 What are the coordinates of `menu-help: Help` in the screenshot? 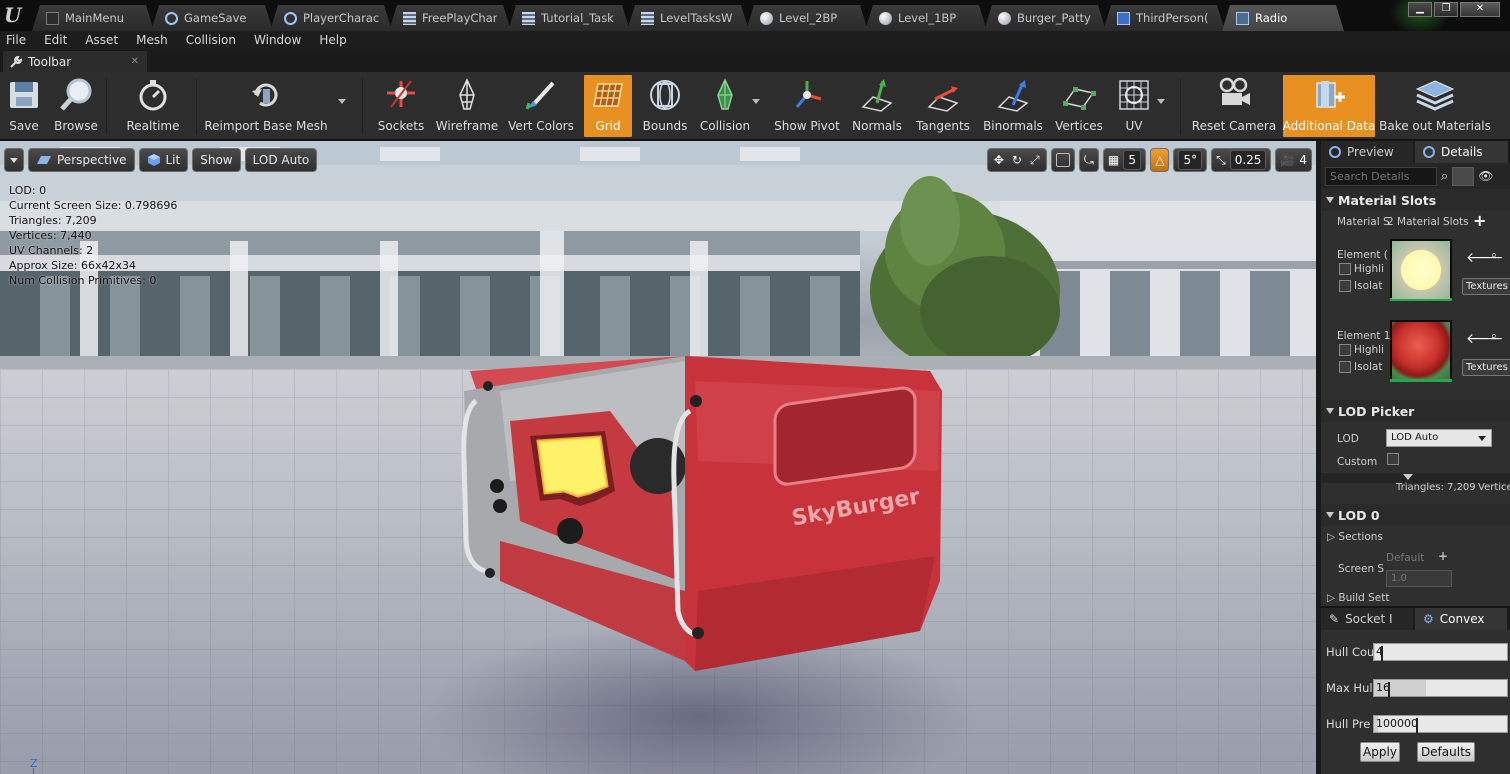 It's located at (336, 40).